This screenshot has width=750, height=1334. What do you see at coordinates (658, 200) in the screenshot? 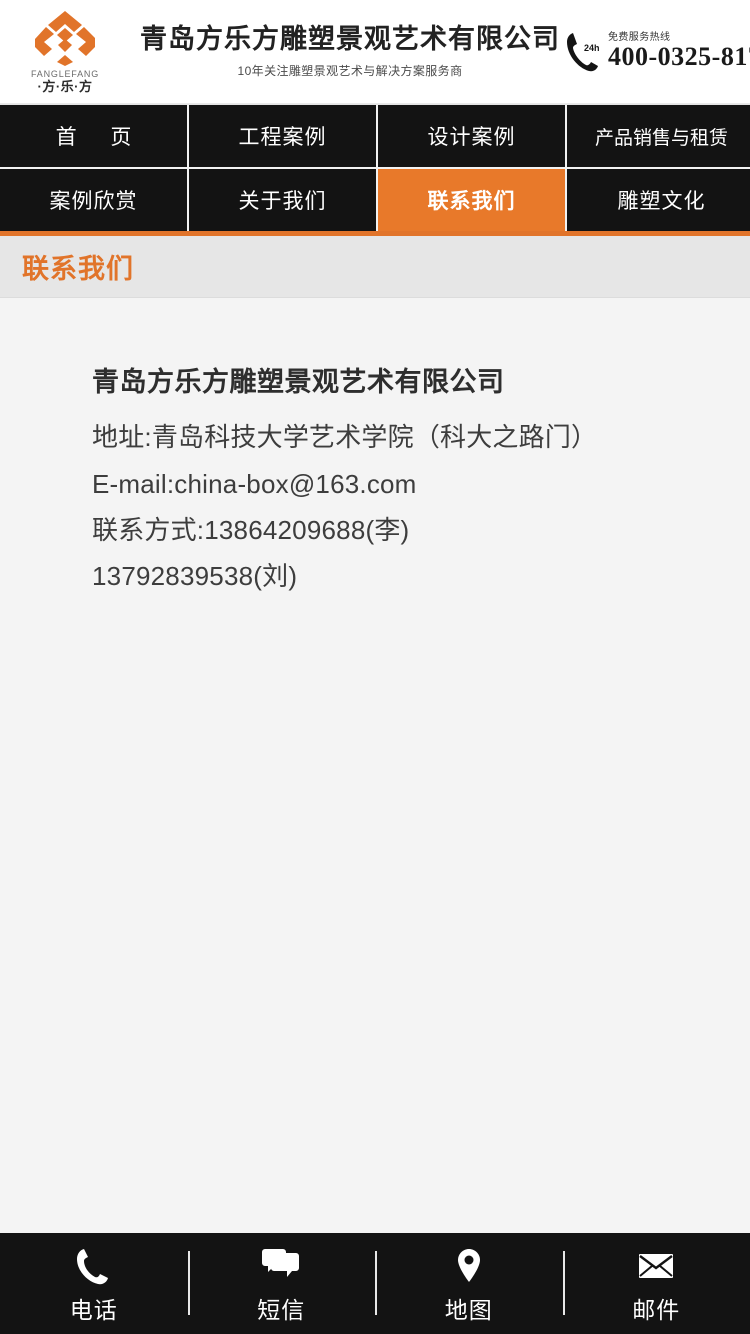
I see `nav-item-sculpture-culture: 雕塑文化` at bounding box center [658, 200].